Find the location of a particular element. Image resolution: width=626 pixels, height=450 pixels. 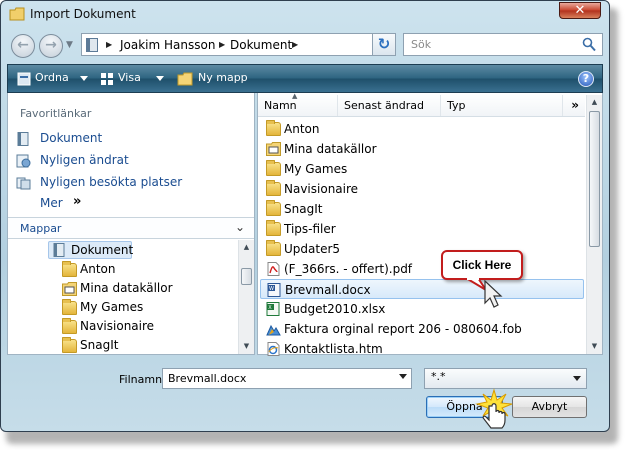

favorites-title: Favoritlänkar is located at coordinates (56, 113).